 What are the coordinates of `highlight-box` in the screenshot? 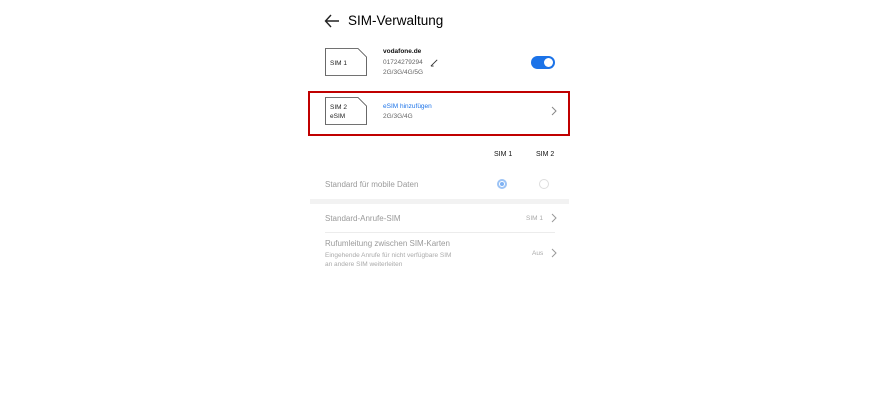 It's located at (439, 113).